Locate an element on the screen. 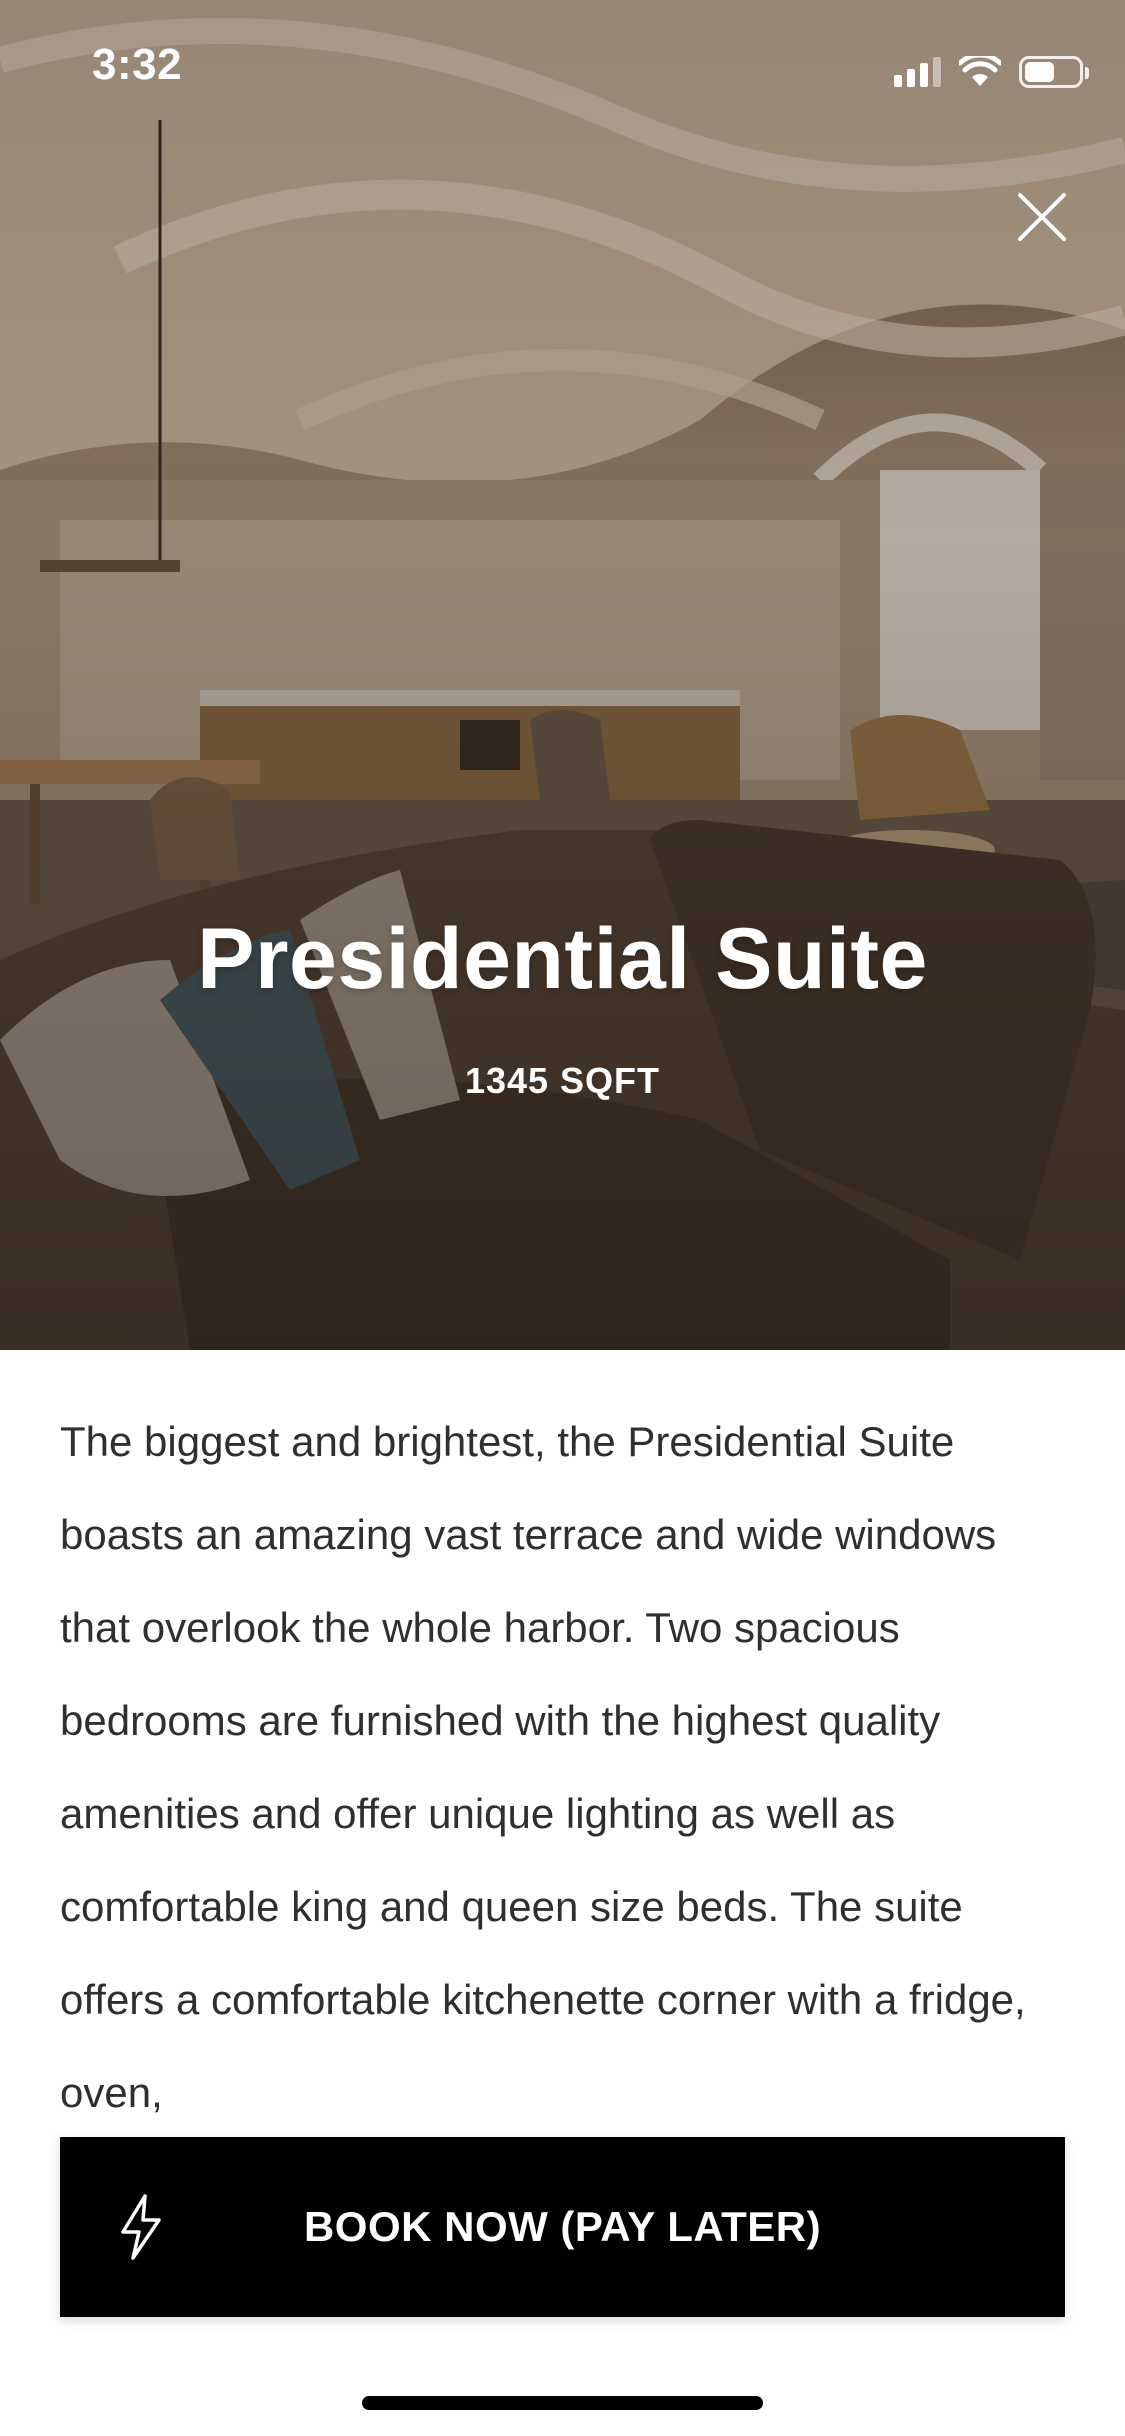  status-bar: 3:32 is located at coordinates (562, 70).